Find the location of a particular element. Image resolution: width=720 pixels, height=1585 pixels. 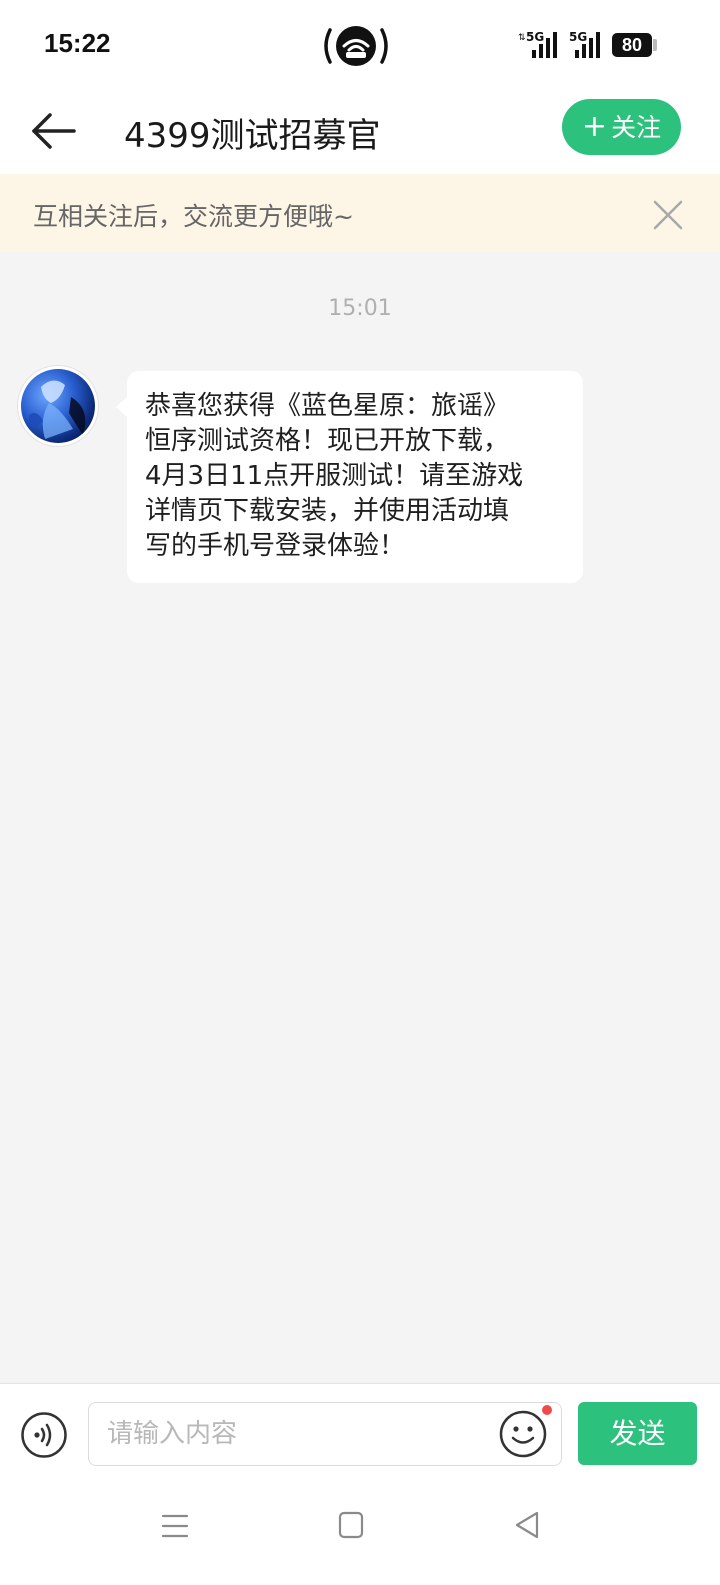

message-input is located at coordinates (297, 1434).